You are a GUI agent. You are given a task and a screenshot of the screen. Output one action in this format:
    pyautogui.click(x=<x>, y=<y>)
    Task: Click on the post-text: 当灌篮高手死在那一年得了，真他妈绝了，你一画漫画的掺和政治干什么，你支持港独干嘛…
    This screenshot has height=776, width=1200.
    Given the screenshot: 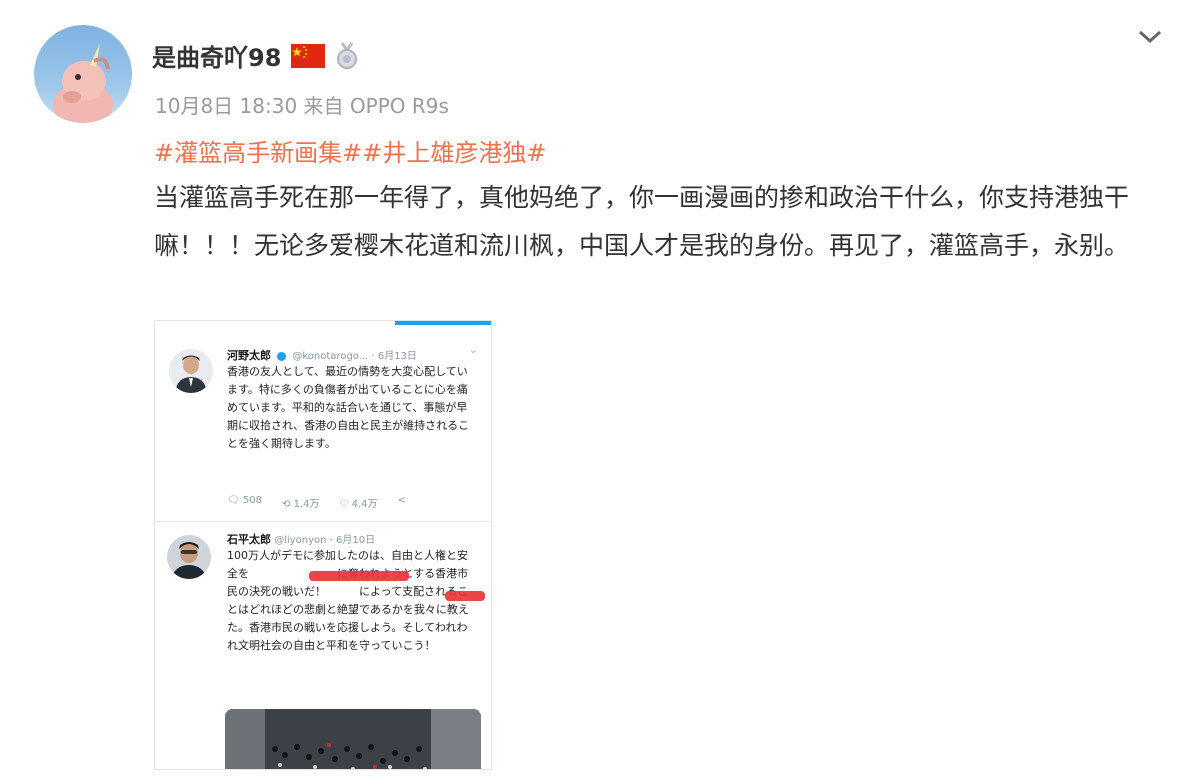 What is the action you would take?
    pyautogui.click(x=642, y=221)
    